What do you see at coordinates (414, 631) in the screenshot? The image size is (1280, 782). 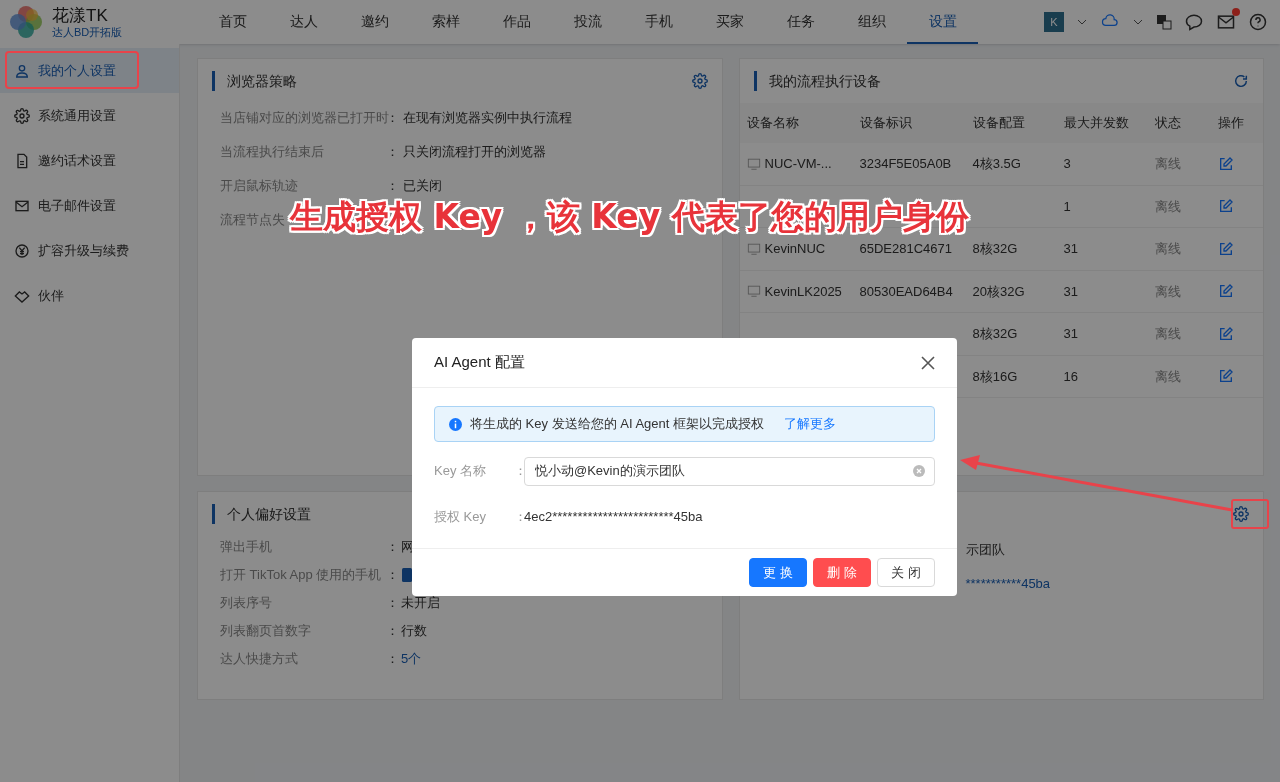 I see `field-value: 行数` at bounding box center [414, 631].